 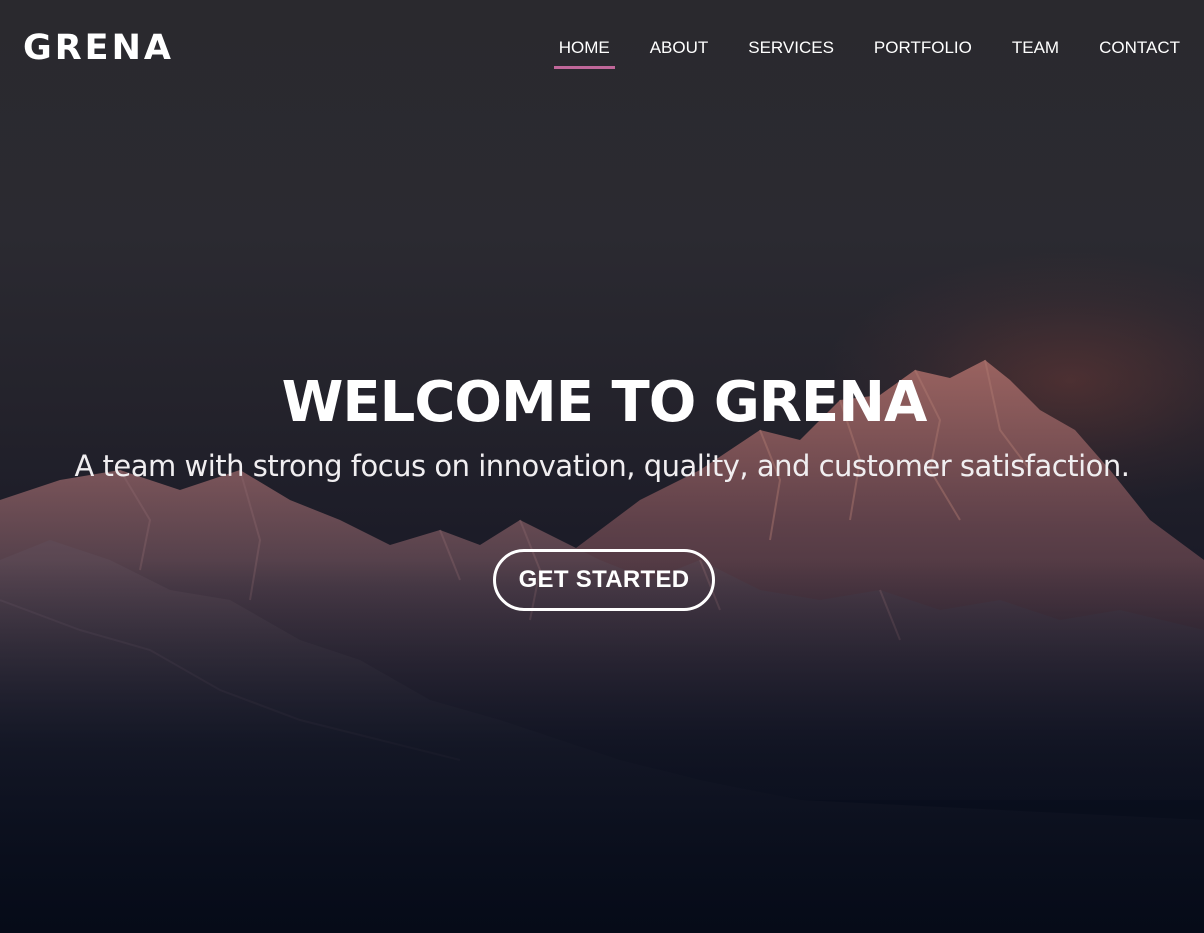 What do you see at coordinates (1139, 48) in the screenshot?
I see `nav-item-contact: CONTACT` at bounding box center [1139, 48].